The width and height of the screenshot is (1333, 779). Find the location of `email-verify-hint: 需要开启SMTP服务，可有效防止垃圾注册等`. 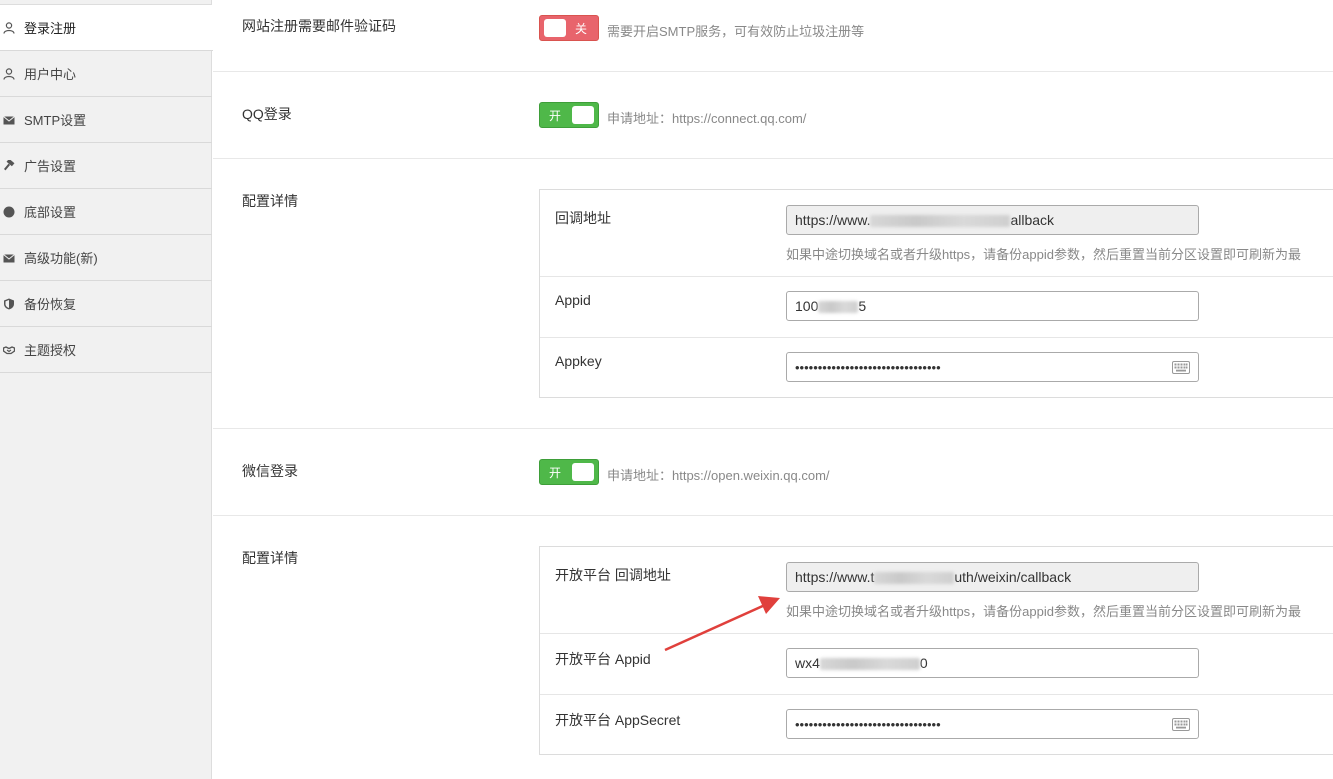

email-verify-hint: 需要开启SMTP服务，可有效防止垃圾注册等 is located at coordinates (736, 31).